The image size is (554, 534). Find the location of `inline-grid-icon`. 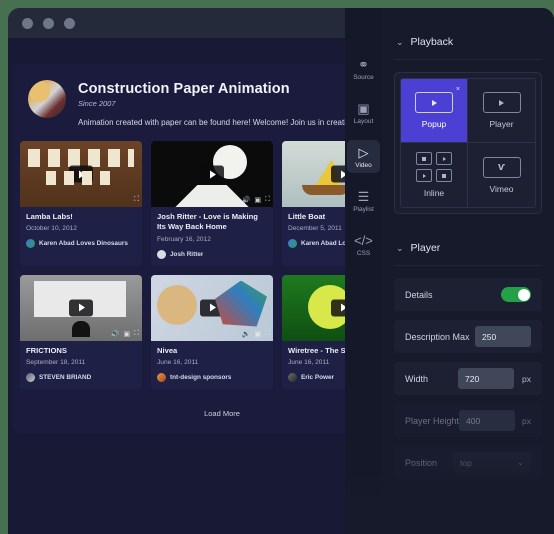

inline-grid-icon is located at coordinates (434, 167).